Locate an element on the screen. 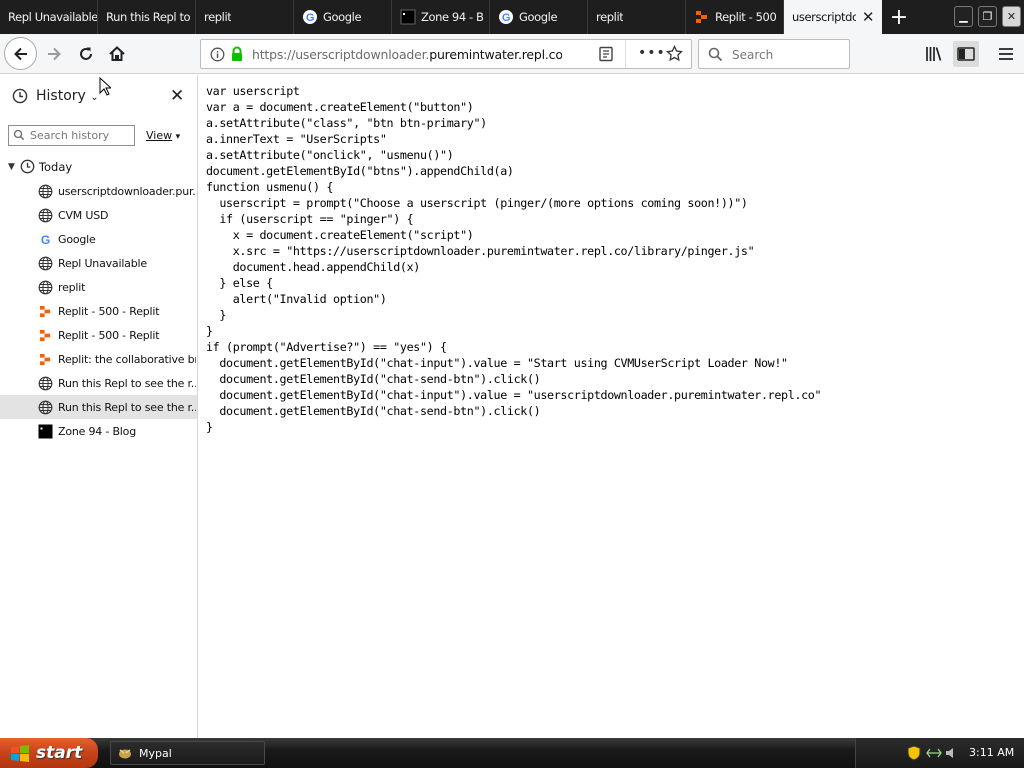 Image resolution: width=1024 pixels, height=768 pixels. tab-title: Repl Unavailable is located at coordinates (52, 17).